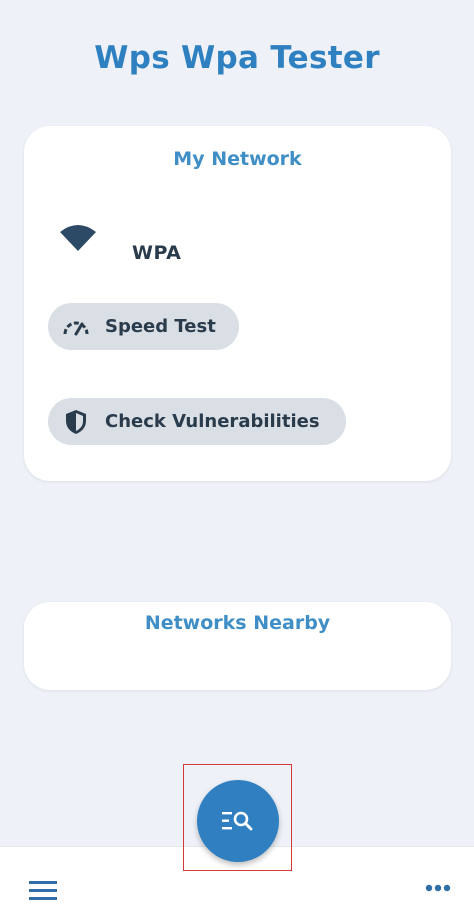 The height and width of the screenshot is (921, 474). Describe the element at coordinates (76, 327) in the screenshot. I see `speedometer-icon` at that location.